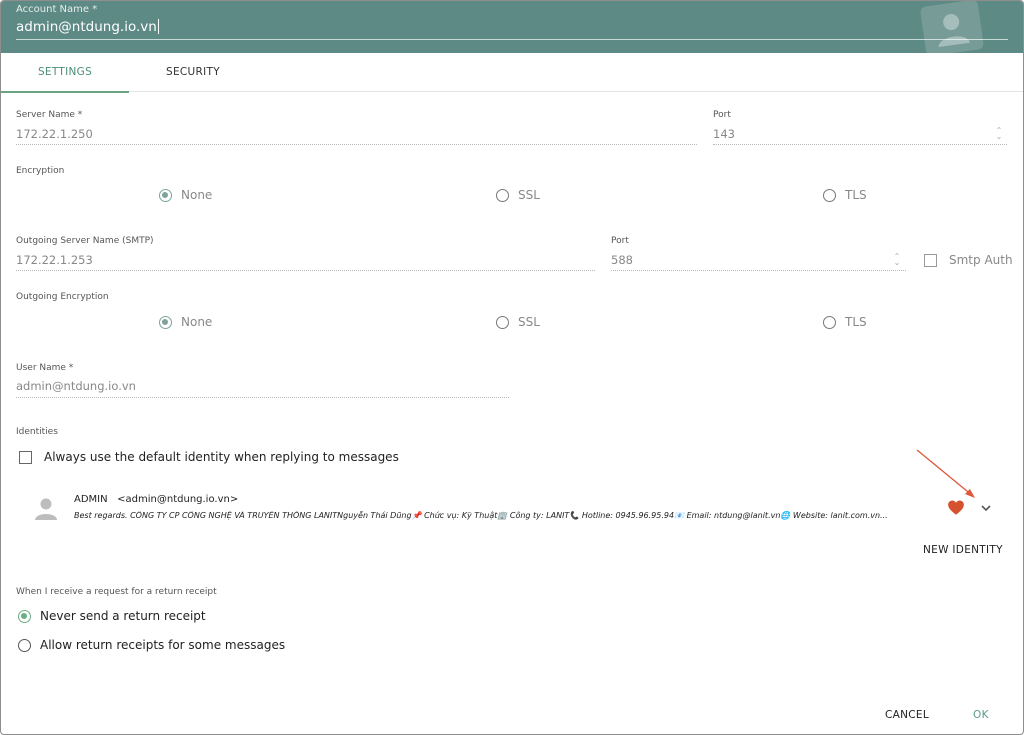 The height and width of the screenshot is (735, 1024). What do you see at coordinates (193, 72) in the screenshot?
I see `tab-security: SECURITY` at bounding box center [193, 72].